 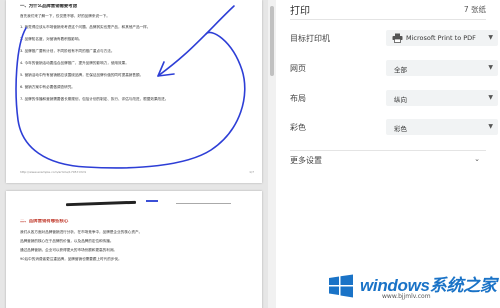 I want to click on page-2-paragraph: 通过品牌营销，企业可以获得更大的市场份额和更高的利润。, so click(x=69, y=250).